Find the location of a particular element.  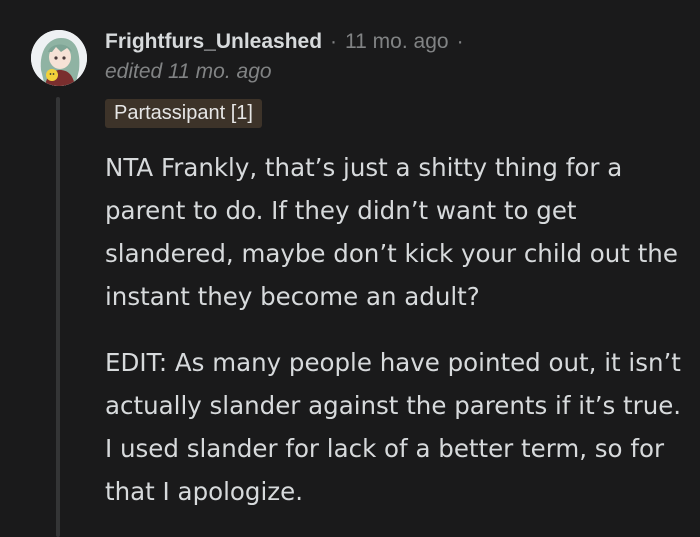

avatar is located at coordinates (59, 58).